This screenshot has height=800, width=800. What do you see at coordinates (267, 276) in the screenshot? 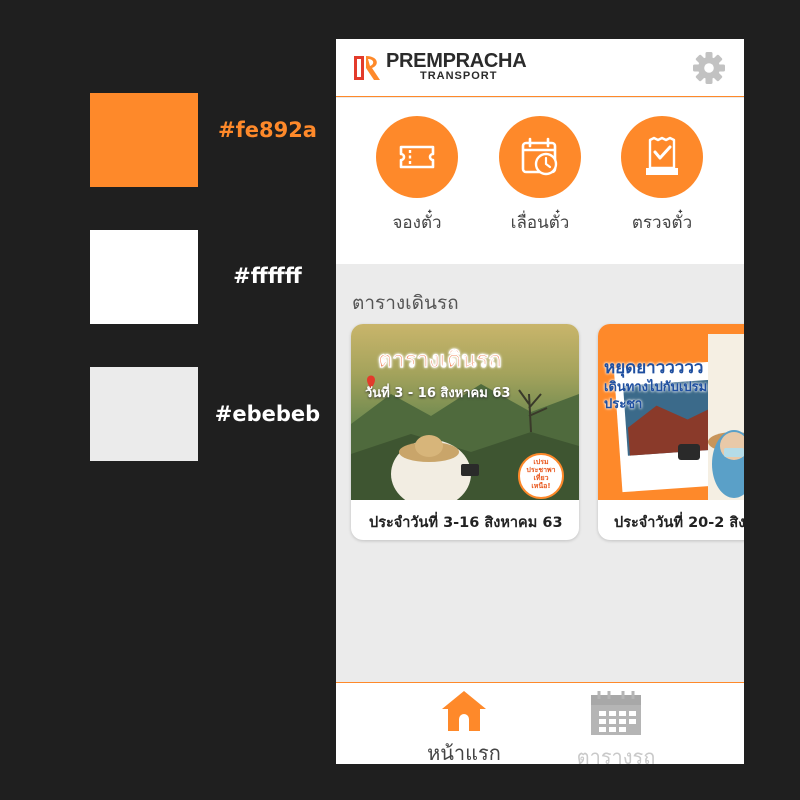
I see `color-swatch-label: #ffffff` at bounding box center [267, 276].